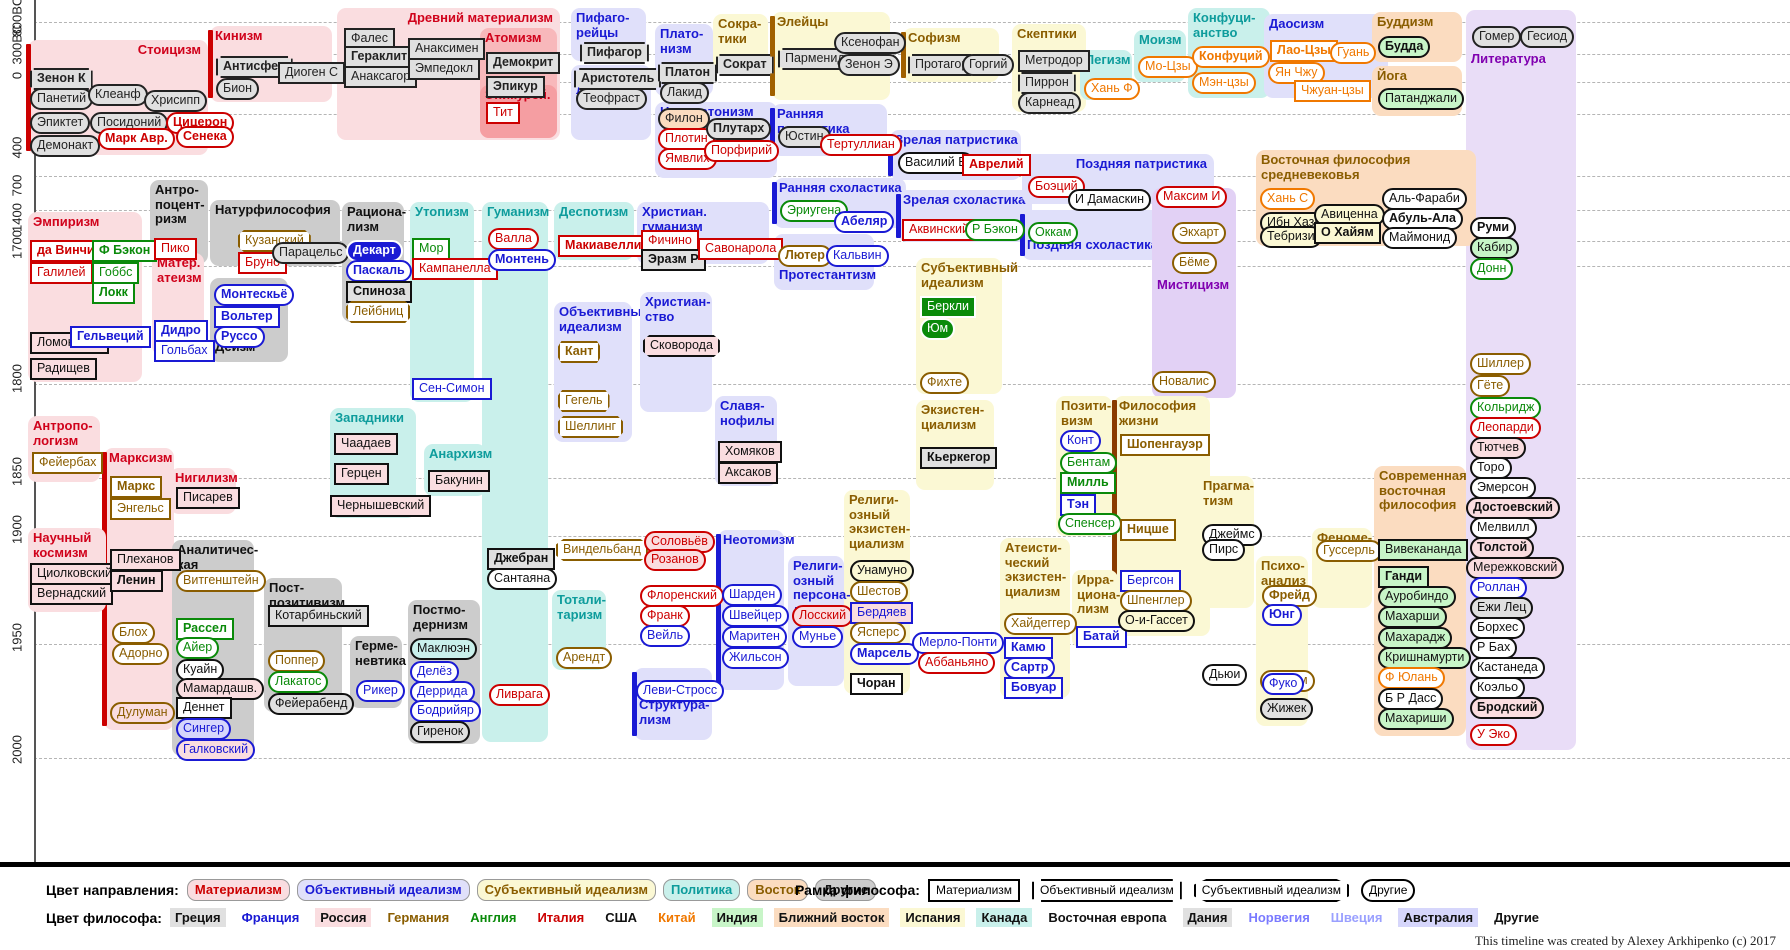  What do you see at coordinates (270, 917) in the screenshot?
I see `legend-country-chip: Франция` at bounding box center [270, 917].